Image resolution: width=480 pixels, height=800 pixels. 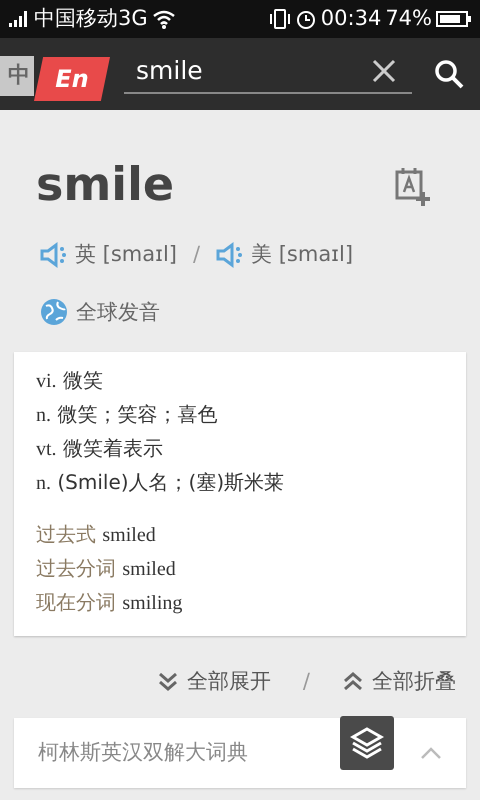 What do you see at coordinates (126, 254) in the screenshot?
I see `pronunciation: 英 [smaɪl]` at bounding box center [126, 254].